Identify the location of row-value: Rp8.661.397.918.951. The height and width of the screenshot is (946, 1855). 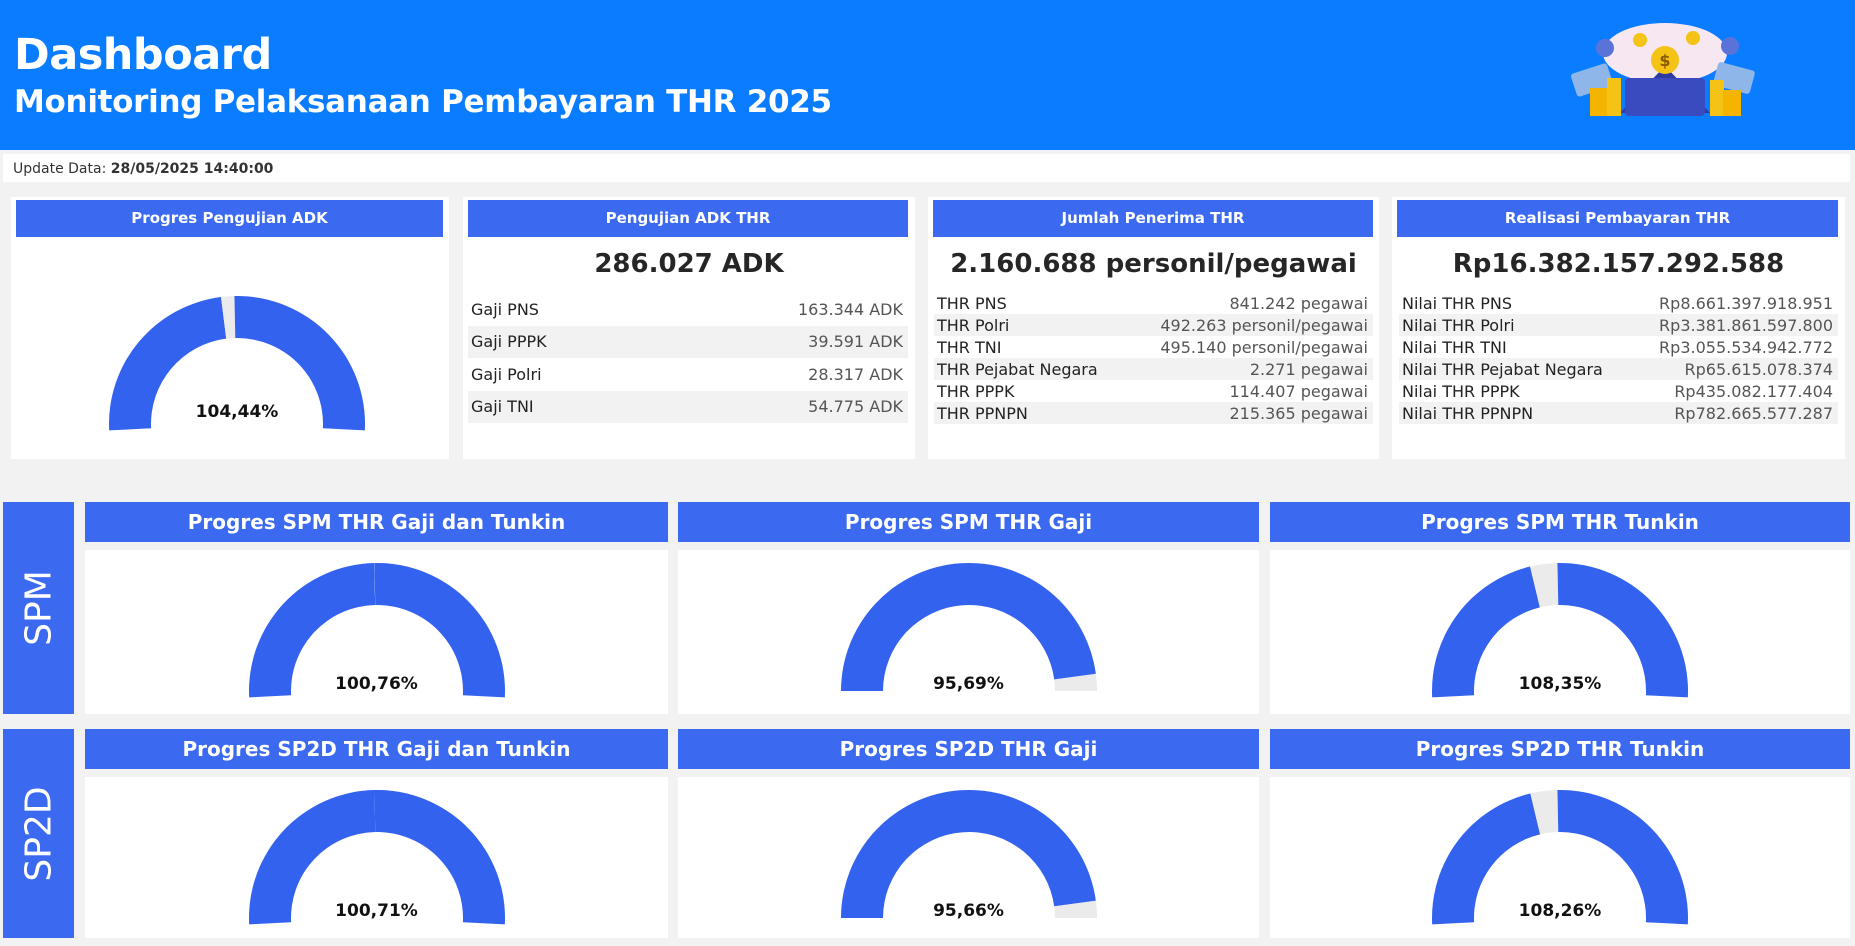
(1746, 303).